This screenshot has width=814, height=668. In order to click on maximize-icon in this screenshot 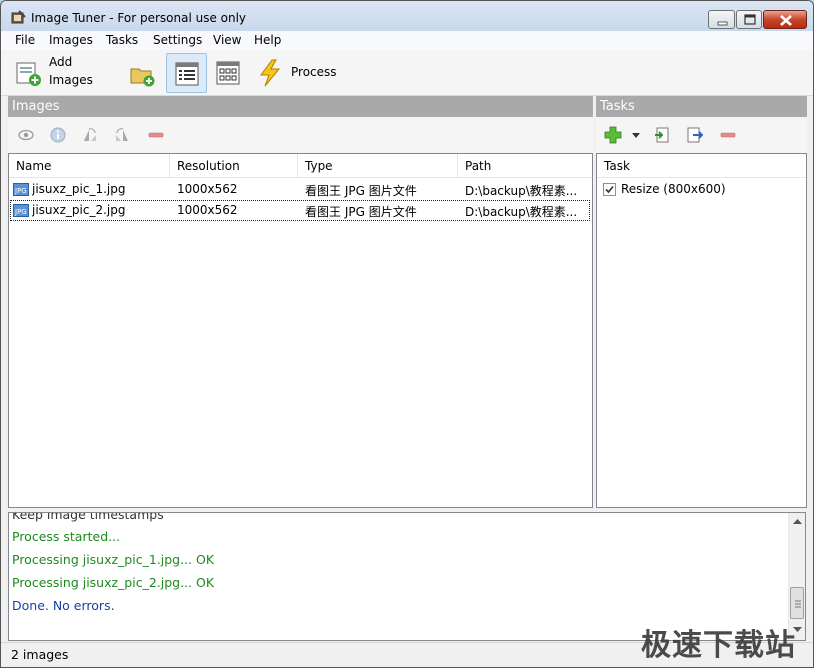, I will do `click(750, 19)`.